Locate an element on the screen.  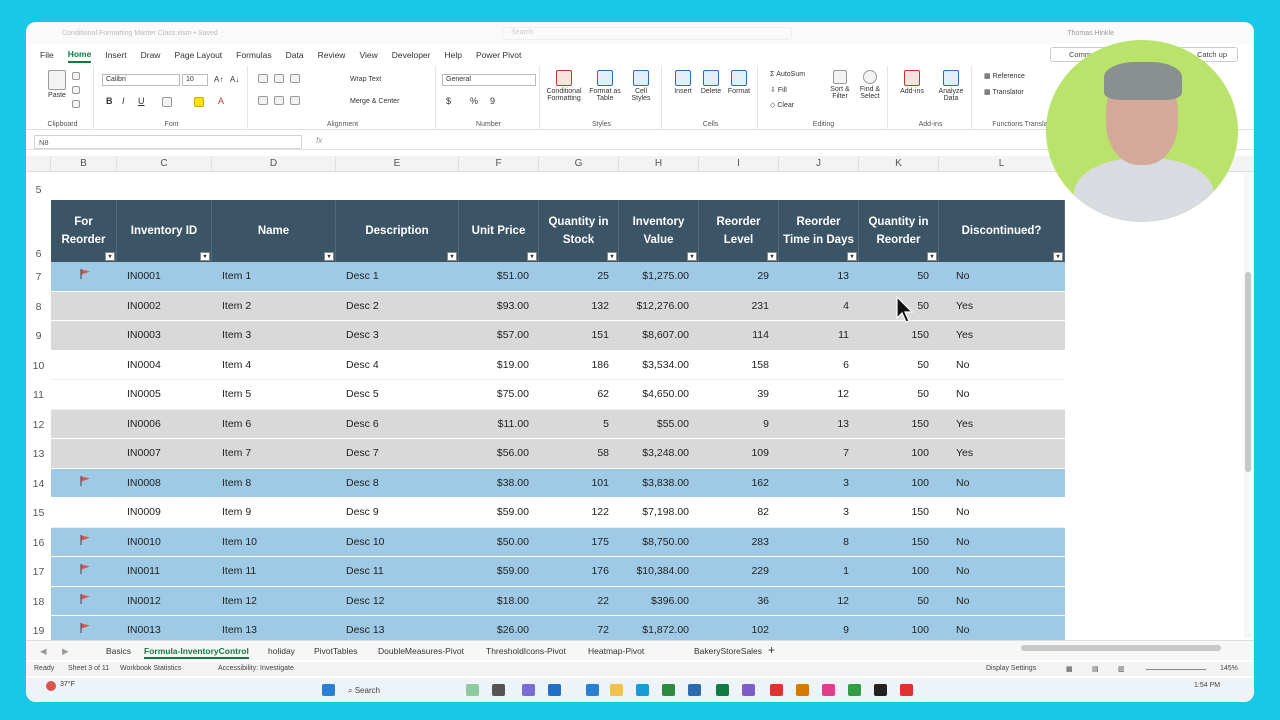
task-view-icon is located at coordinates (498, 690).